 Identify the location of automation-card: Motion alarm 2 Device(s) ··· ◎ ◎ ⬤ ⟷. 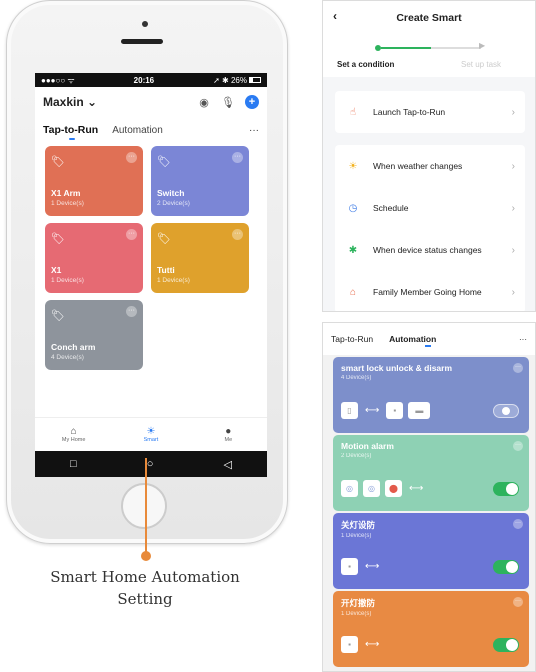
(431, 473).